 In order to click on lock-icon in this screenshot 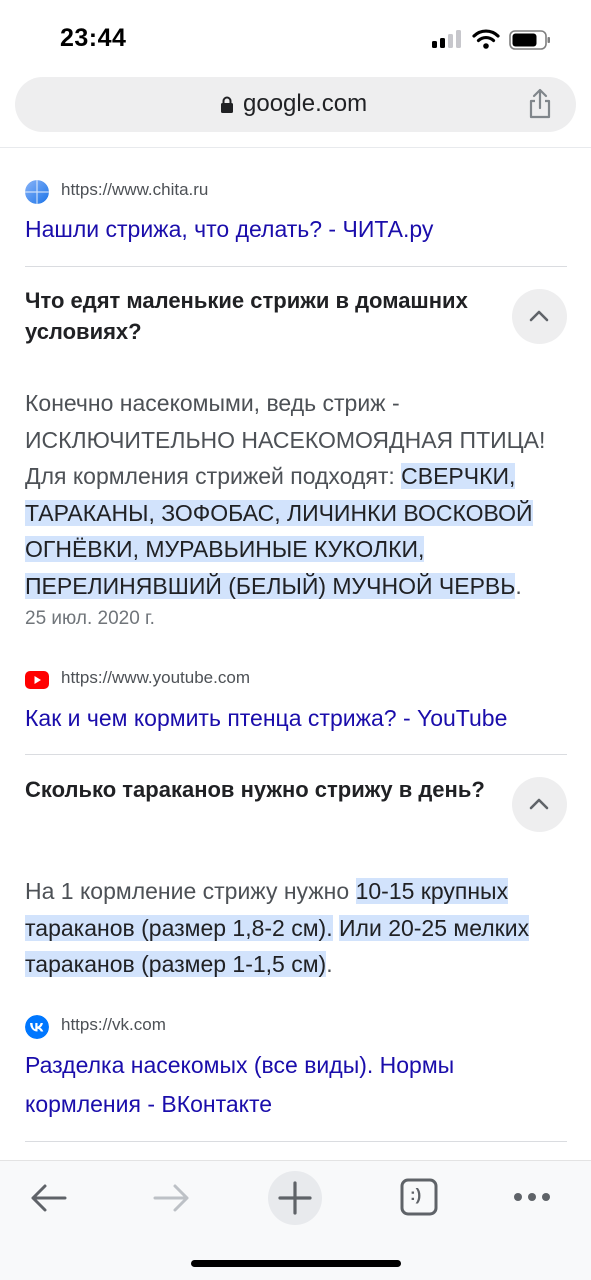, I will do `click(227, 104)`.